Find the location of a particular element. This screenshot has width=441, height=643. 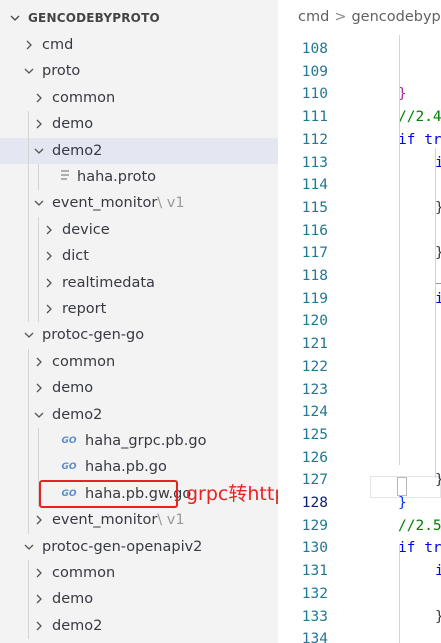

breadcrumb: cmd >gencodebyproto is located at coordinates (369, 17).